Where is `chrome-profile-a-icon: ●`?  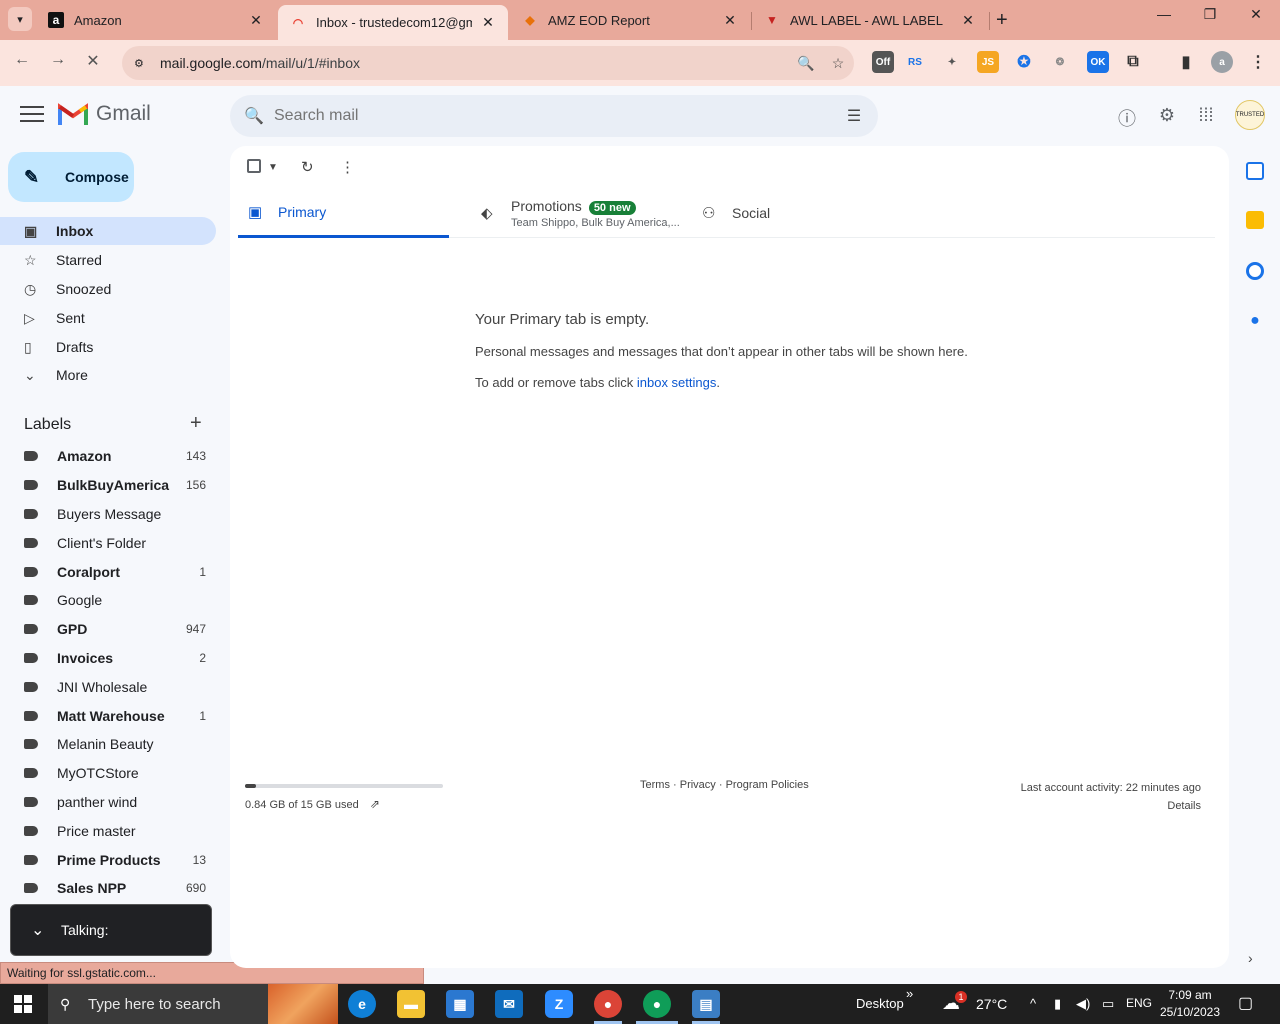
chrome-profile-a-icon: ● is located at coordinates (657, 1004).